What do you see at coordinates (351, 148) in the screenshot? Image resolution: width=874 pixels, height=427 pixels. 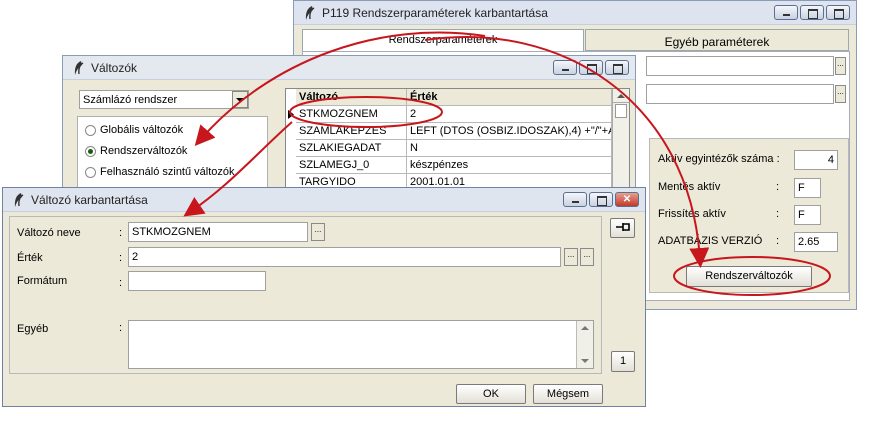 I see `grid-cell-name-2: SZLAKIEGADAT` at bounding box center [351, 148].